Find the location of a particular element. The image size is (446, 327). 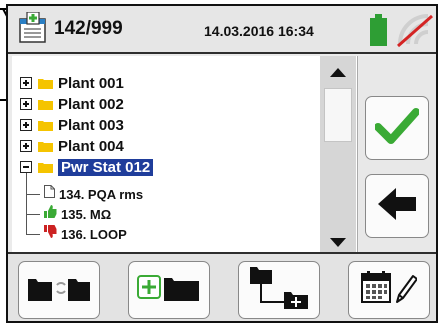

confirm-icon is located at coordinates (397, 128).